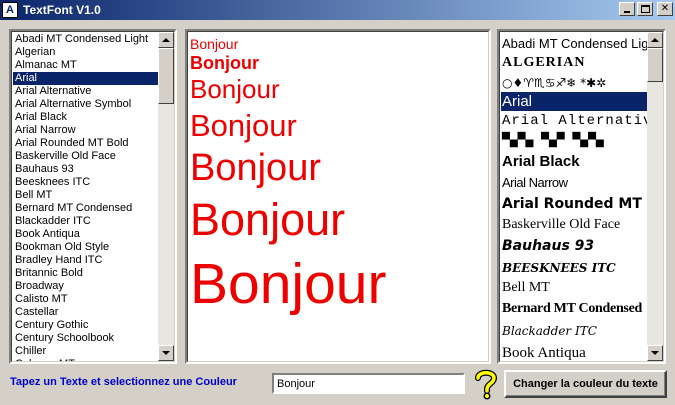  Describe the element at coordinates (574, 63) in the screenshot. I see `sample-item: ALGERIAN` at that location.